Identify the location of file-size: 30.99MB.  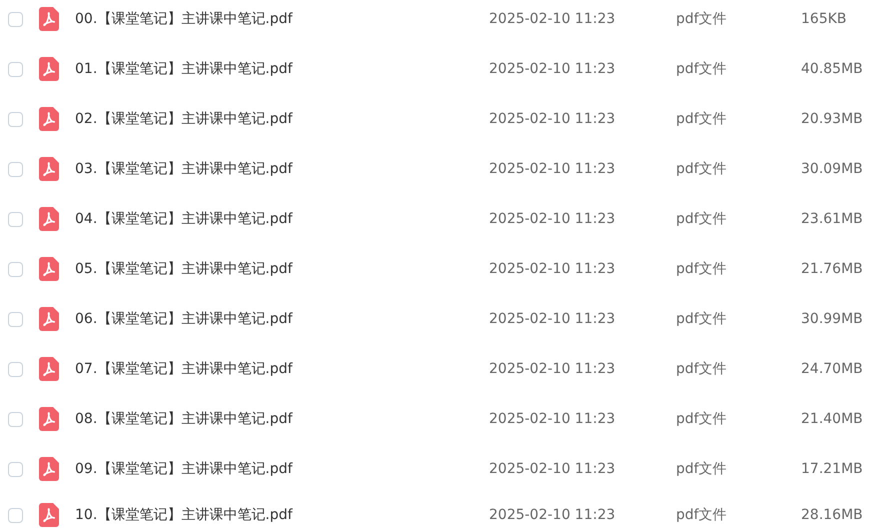
(832, 319).